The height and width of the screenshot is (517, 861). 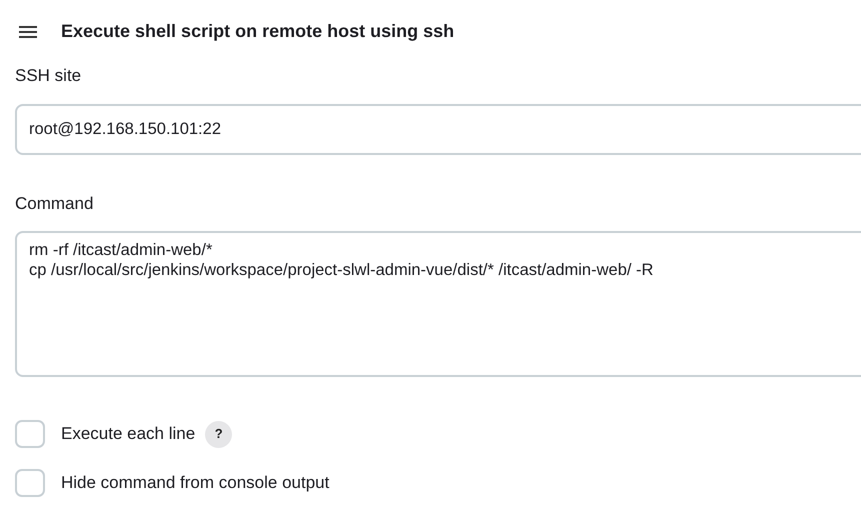 I want to click on help-button: ?, so click(x=218, y=434).